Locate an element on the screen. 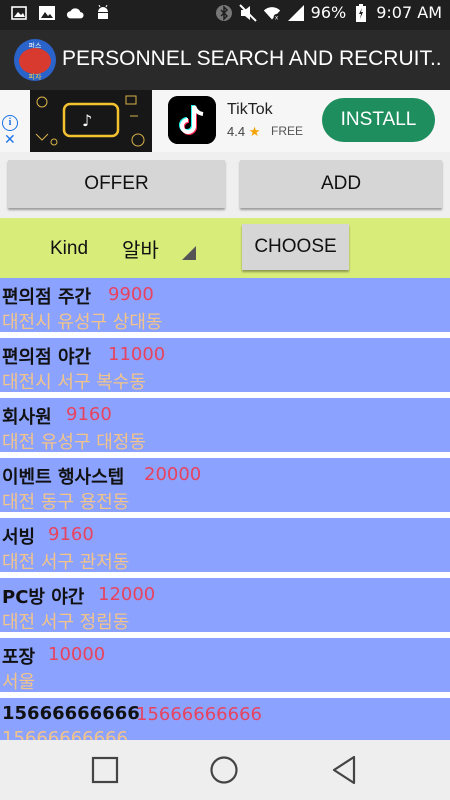 This screenshot has width=450, height=800. navigation-bar is located at coordinates (225, 770).